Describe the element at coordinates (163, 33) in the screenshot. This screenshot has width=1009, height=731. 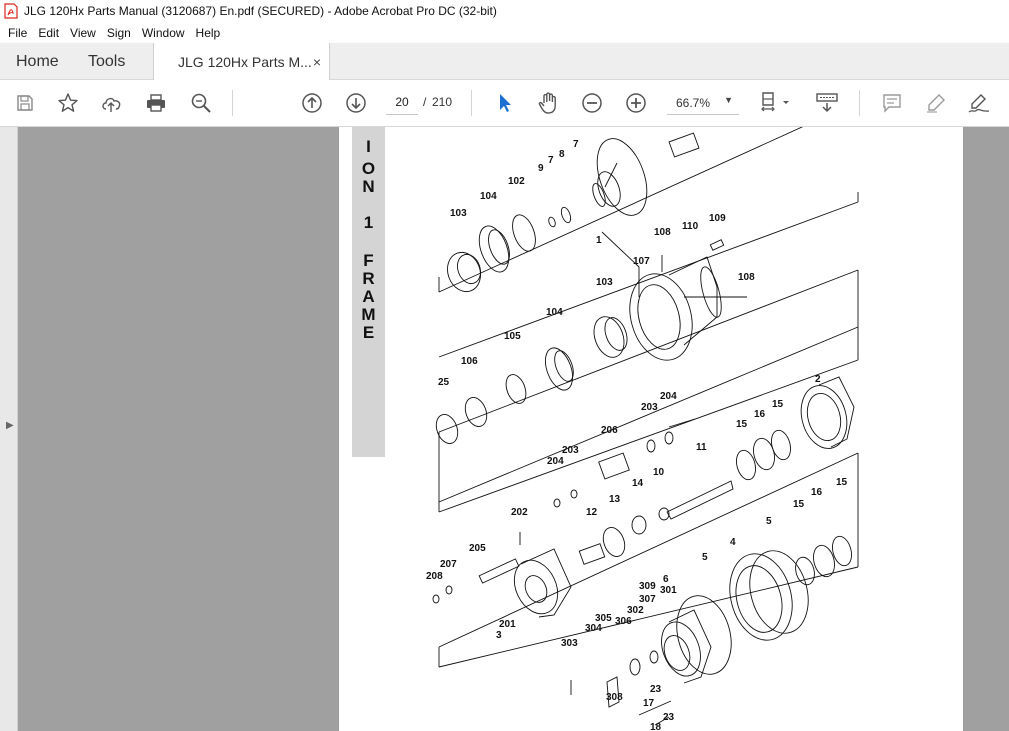
I see `menu-window: Window` at that location.